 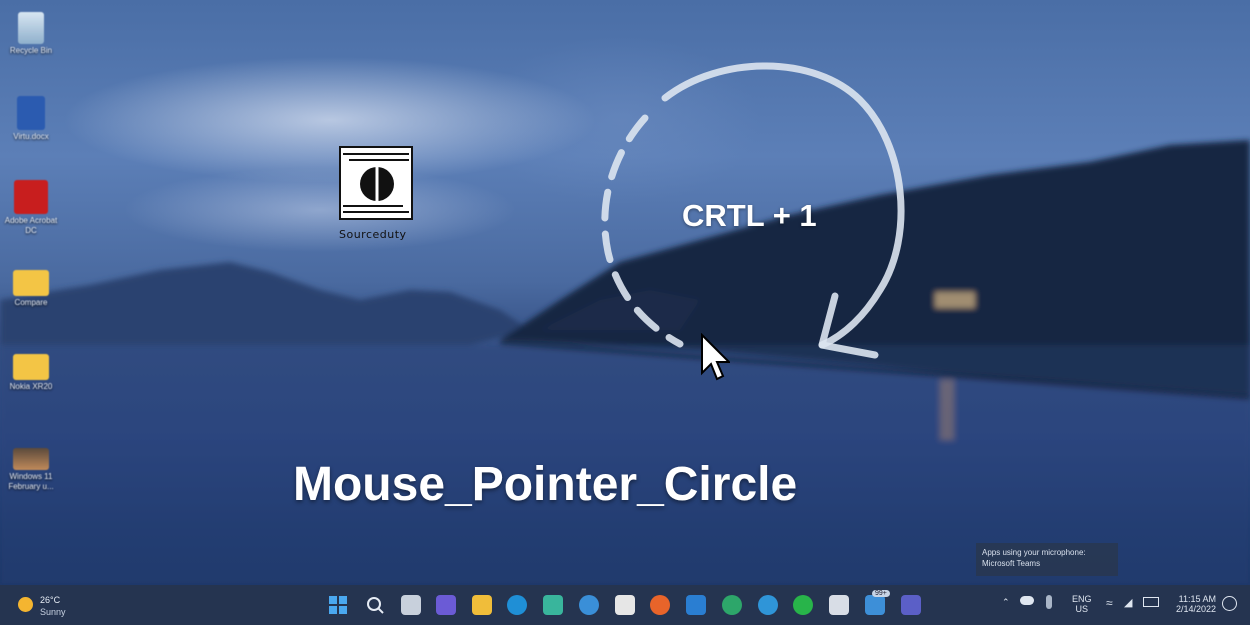 I want to click on desktop-icon-label: Compare, so click(x=31, y=302).